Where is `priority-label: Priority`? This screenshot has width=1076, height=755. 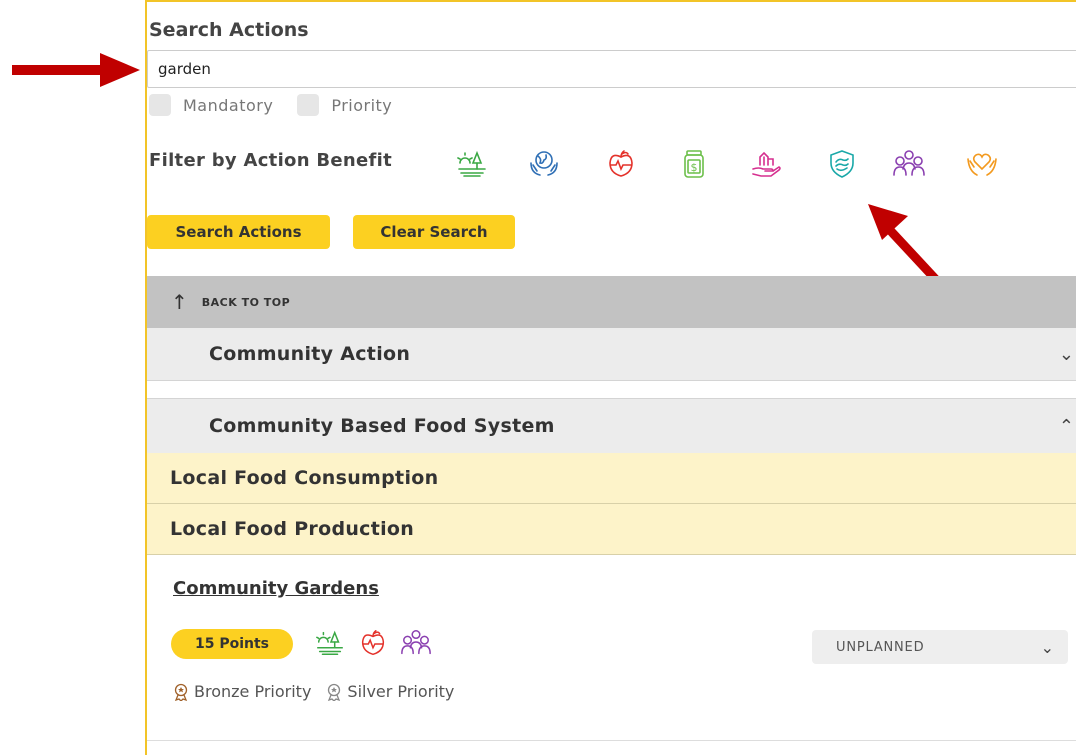
priority-label: Priority is located at coordinates (362, 105).